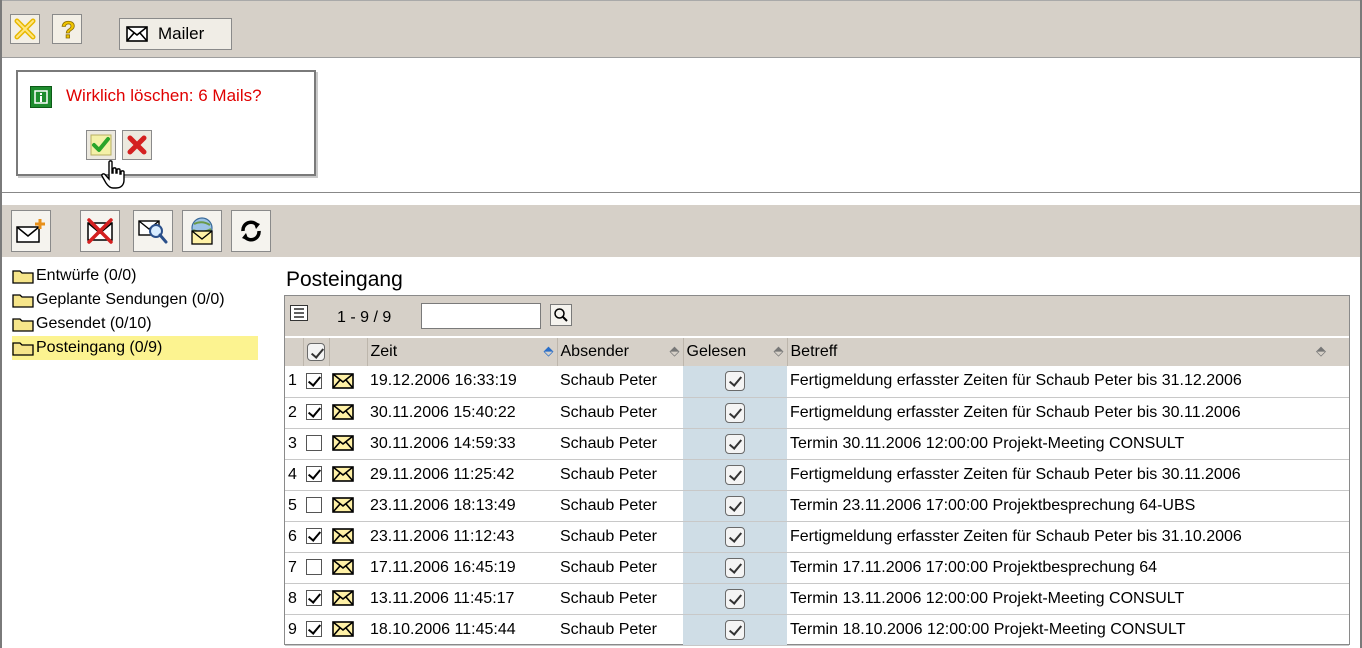 The height and width of the screenshot is (648, 1362). What do you see at coordinates (101, 145) in the screenshot?
I see `confirm-button` at bounding box center [101, 145].